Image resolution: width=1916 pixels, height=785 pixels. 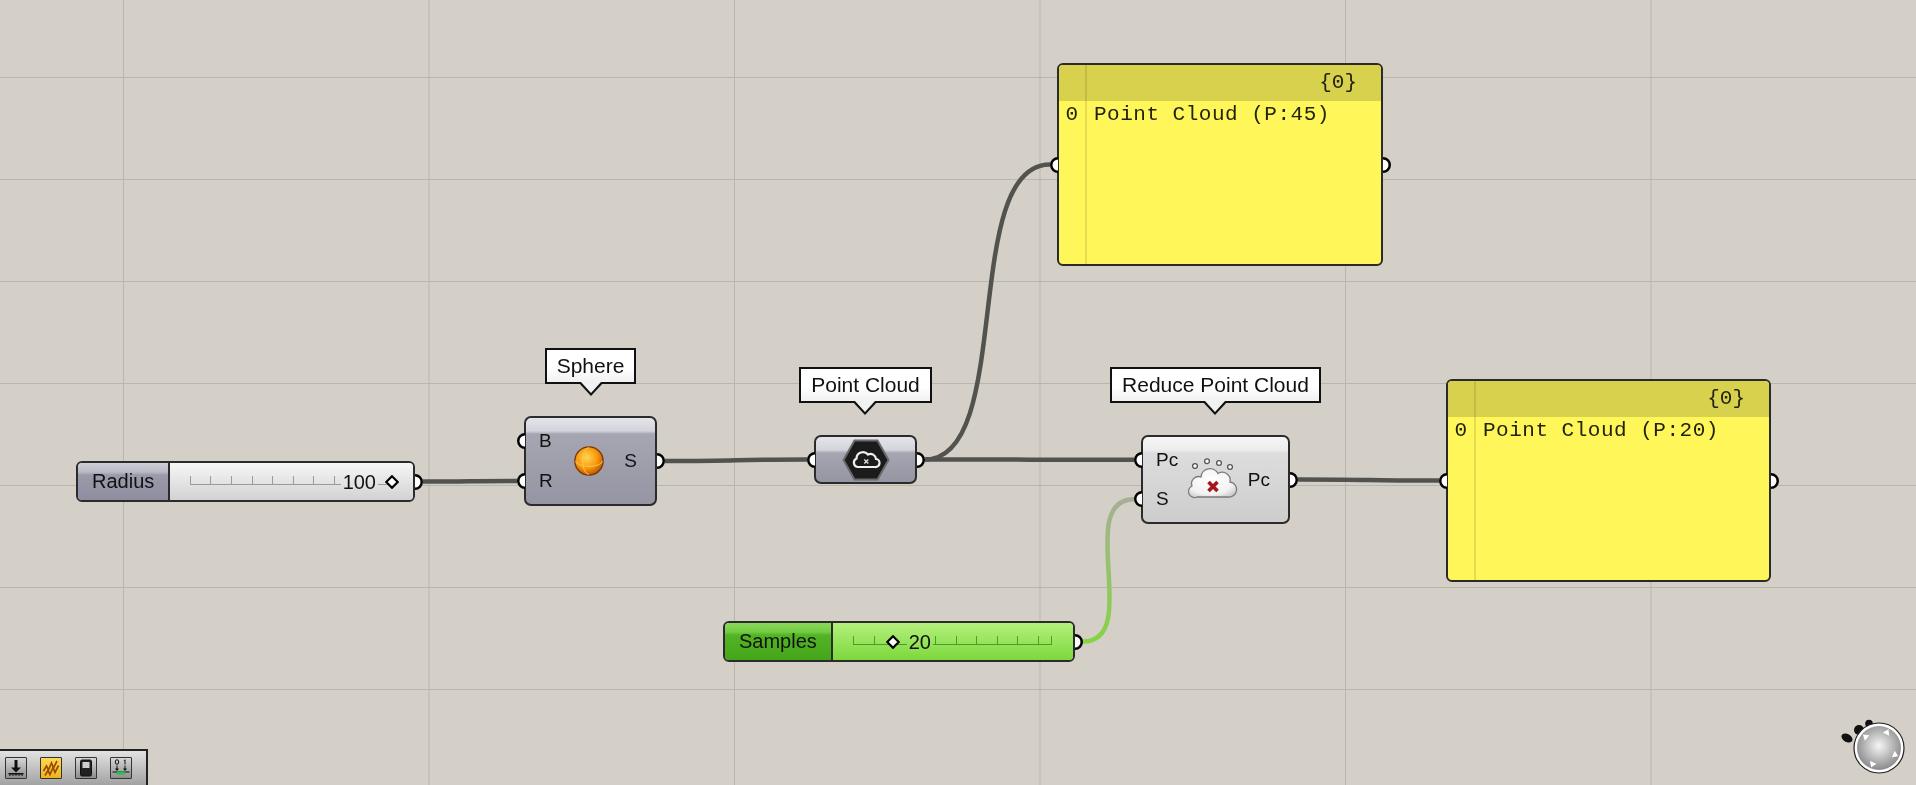 I want to click on number-slider: Samples 20, so click(x=899, y=641).